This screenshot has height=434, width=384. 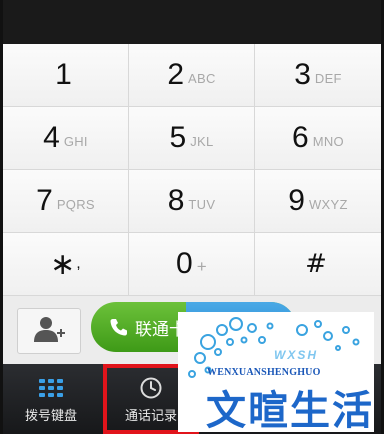 I want to click on key-star: ∗ ,, so click(x=66, y=264).